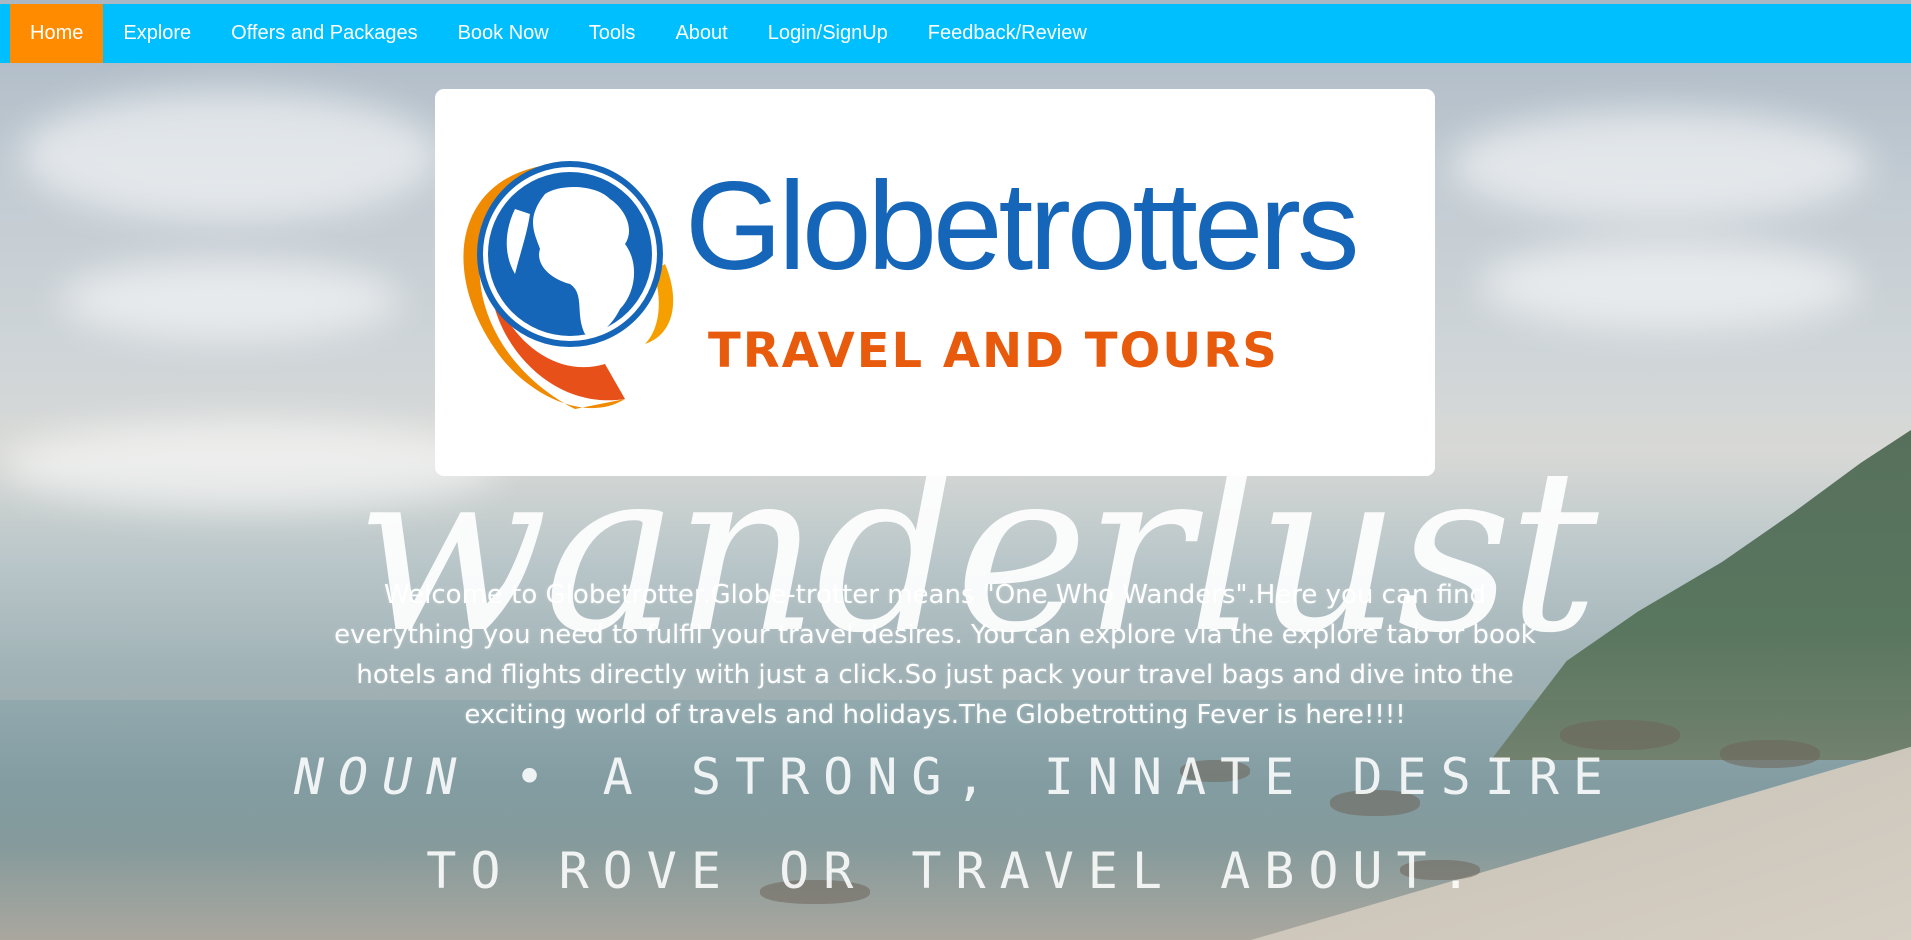  Describe the element at coordinates (382, 777) in the screenshot. I see `definition-noun: NOUN` at that location.